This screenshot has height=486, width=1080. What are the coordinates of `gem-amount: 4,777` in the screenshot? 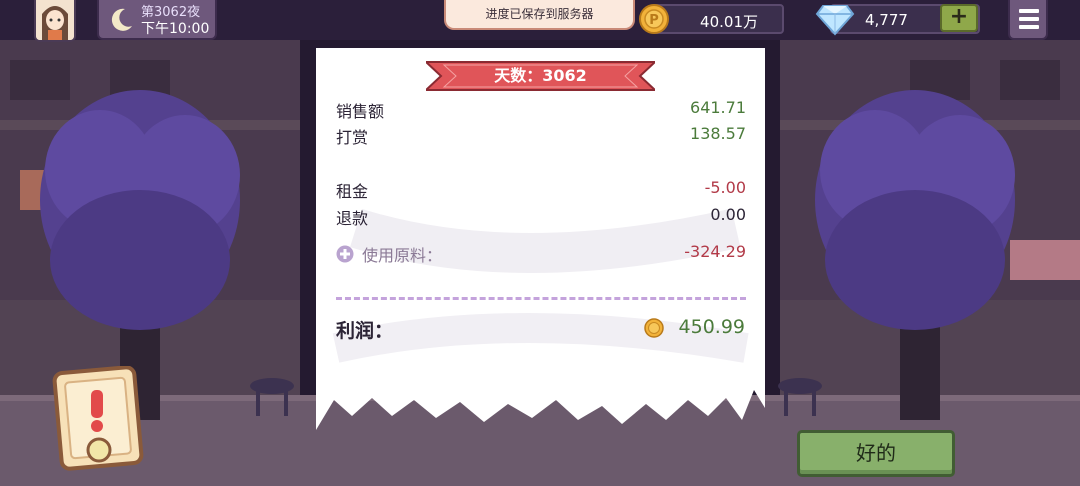 It's located at (886, 20).